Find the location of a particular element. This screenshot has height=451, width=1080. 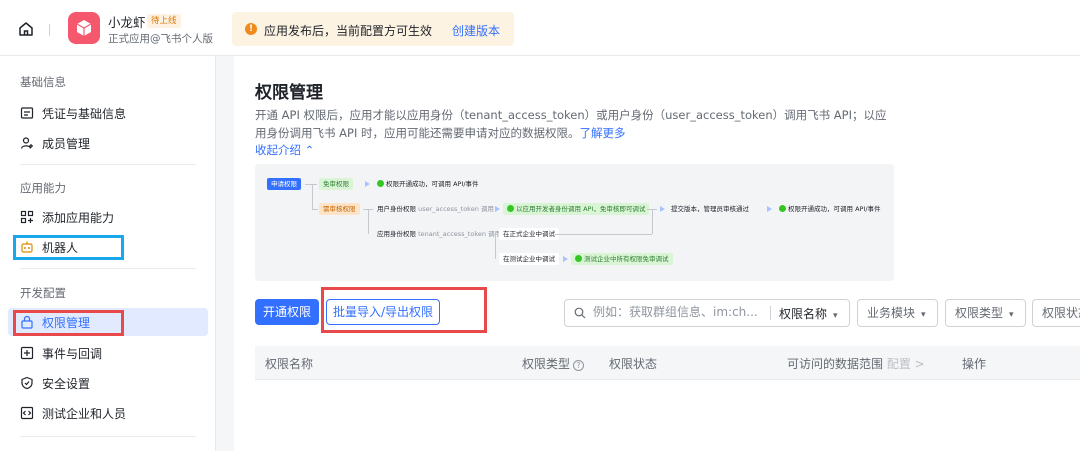

card-icon is located at coordinates (27, 113).